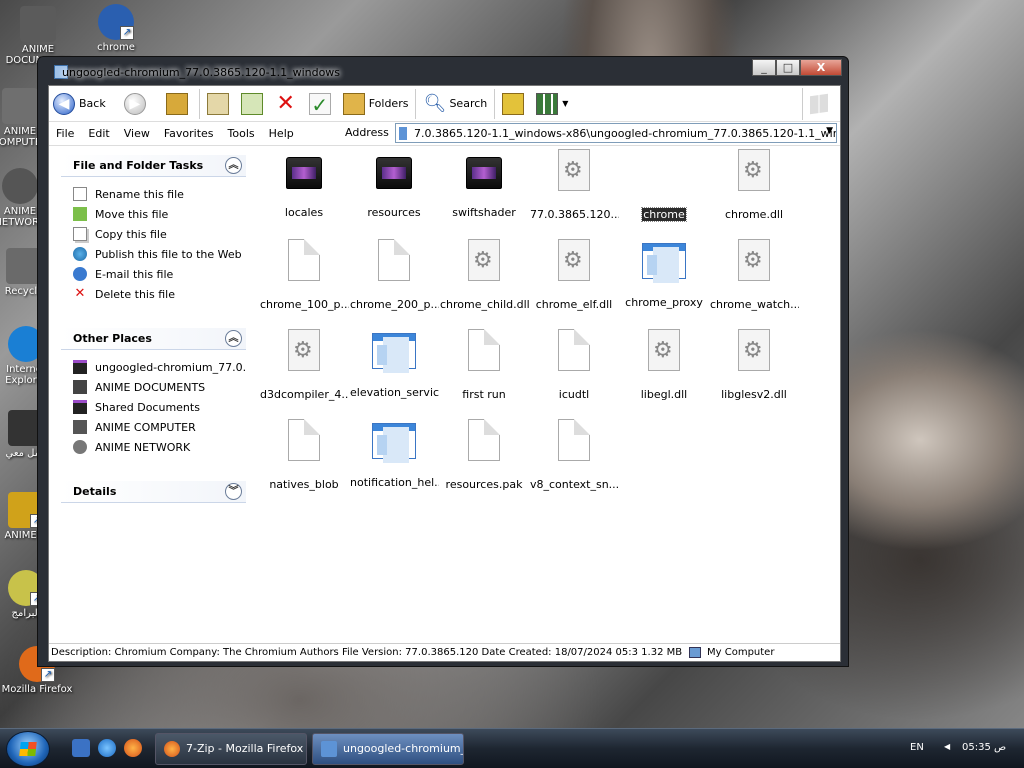 The width and height of the screenshot is (1024, 768). I want to click on place-parent-folder: ungoogled-chromium_77.0., so click(159, 367).